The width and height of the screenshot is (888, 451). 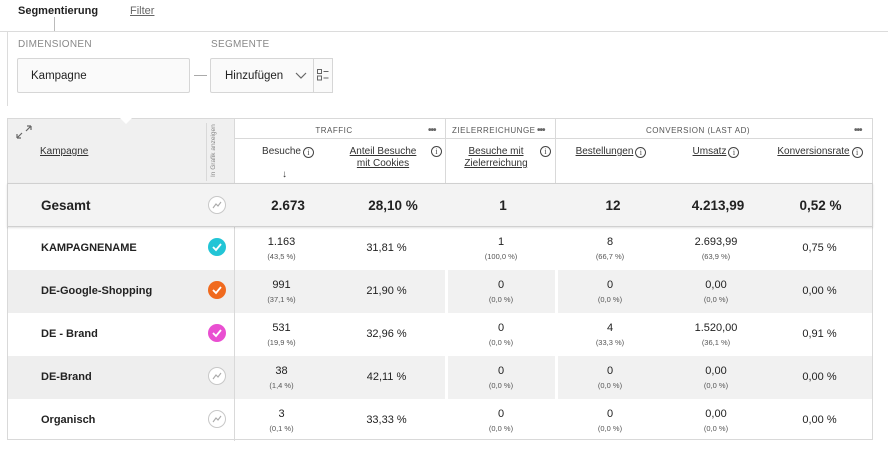 What do you see at coordinates (503, 205) in the screenshot?
I see `total-ziel: 1` at bounding box center [503, 205].